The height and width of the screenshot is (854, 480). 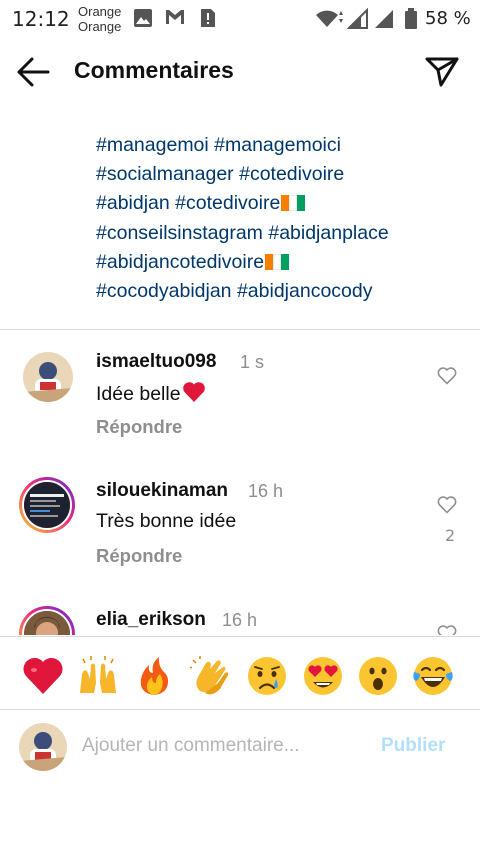 I want to click on crying-face-emoji-icon, so click(x=267, y=676).